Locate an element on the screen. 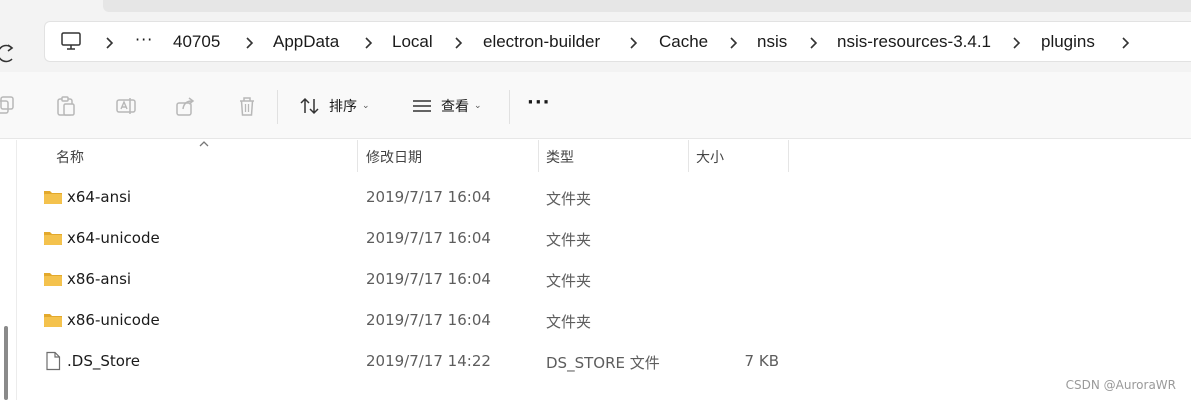 The image size is (1191, 400). breadcrumb-item: 40705 is located at coordinates (196, 42).